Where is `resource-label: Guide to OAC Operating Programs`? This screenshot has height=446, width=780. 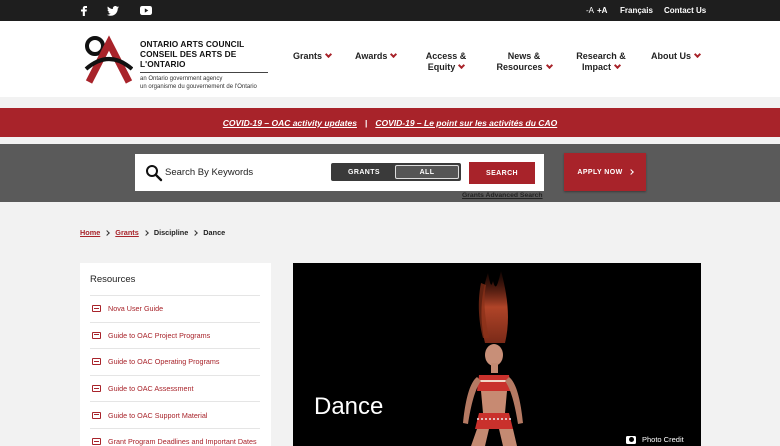 resource-label: Guide to OAC Operating Programs is located at coordinates (164, 362).